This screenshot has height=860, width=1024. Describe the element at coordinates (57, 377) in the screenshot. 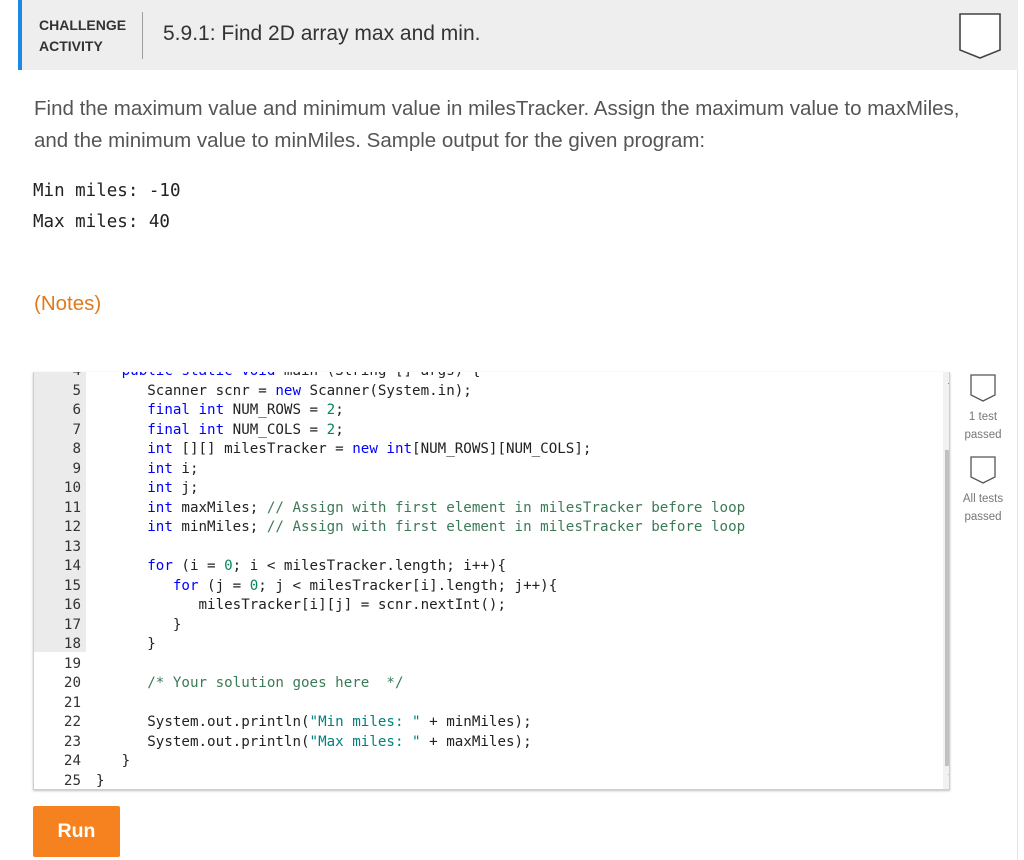

I see `line-number: 4` at that location.